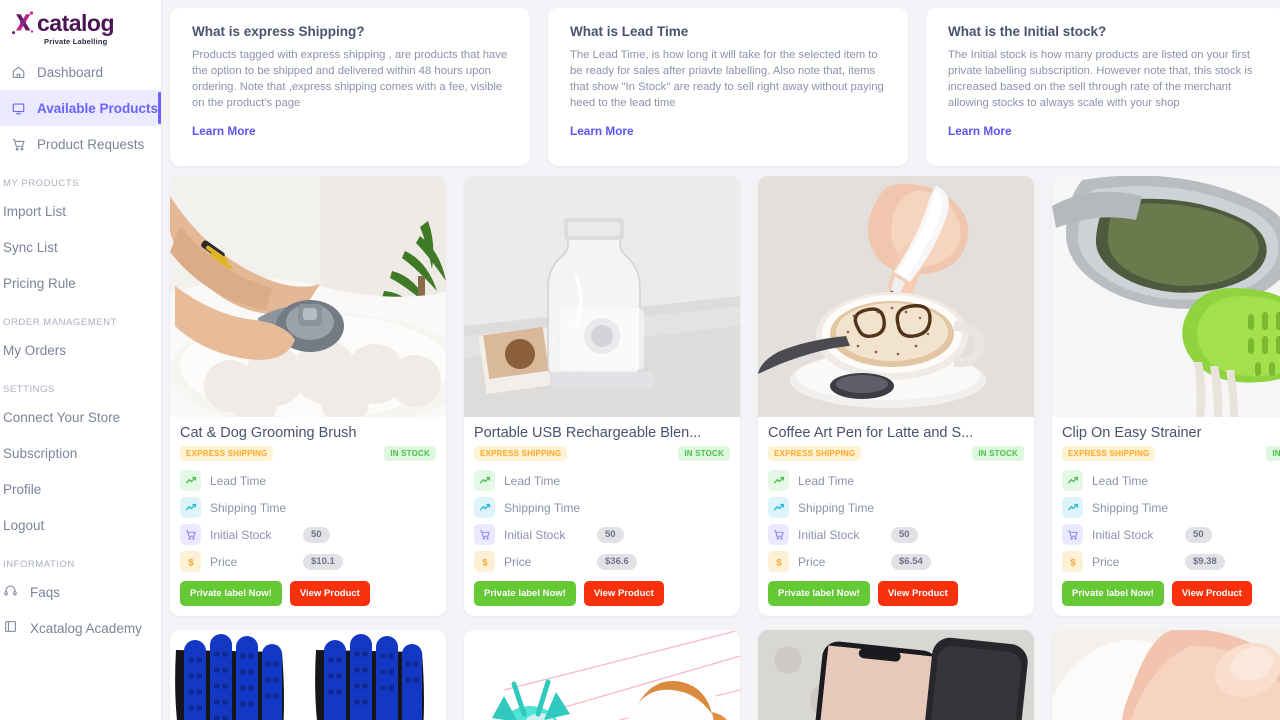  I want to click on price-value: $6.54, so click(911, 561).